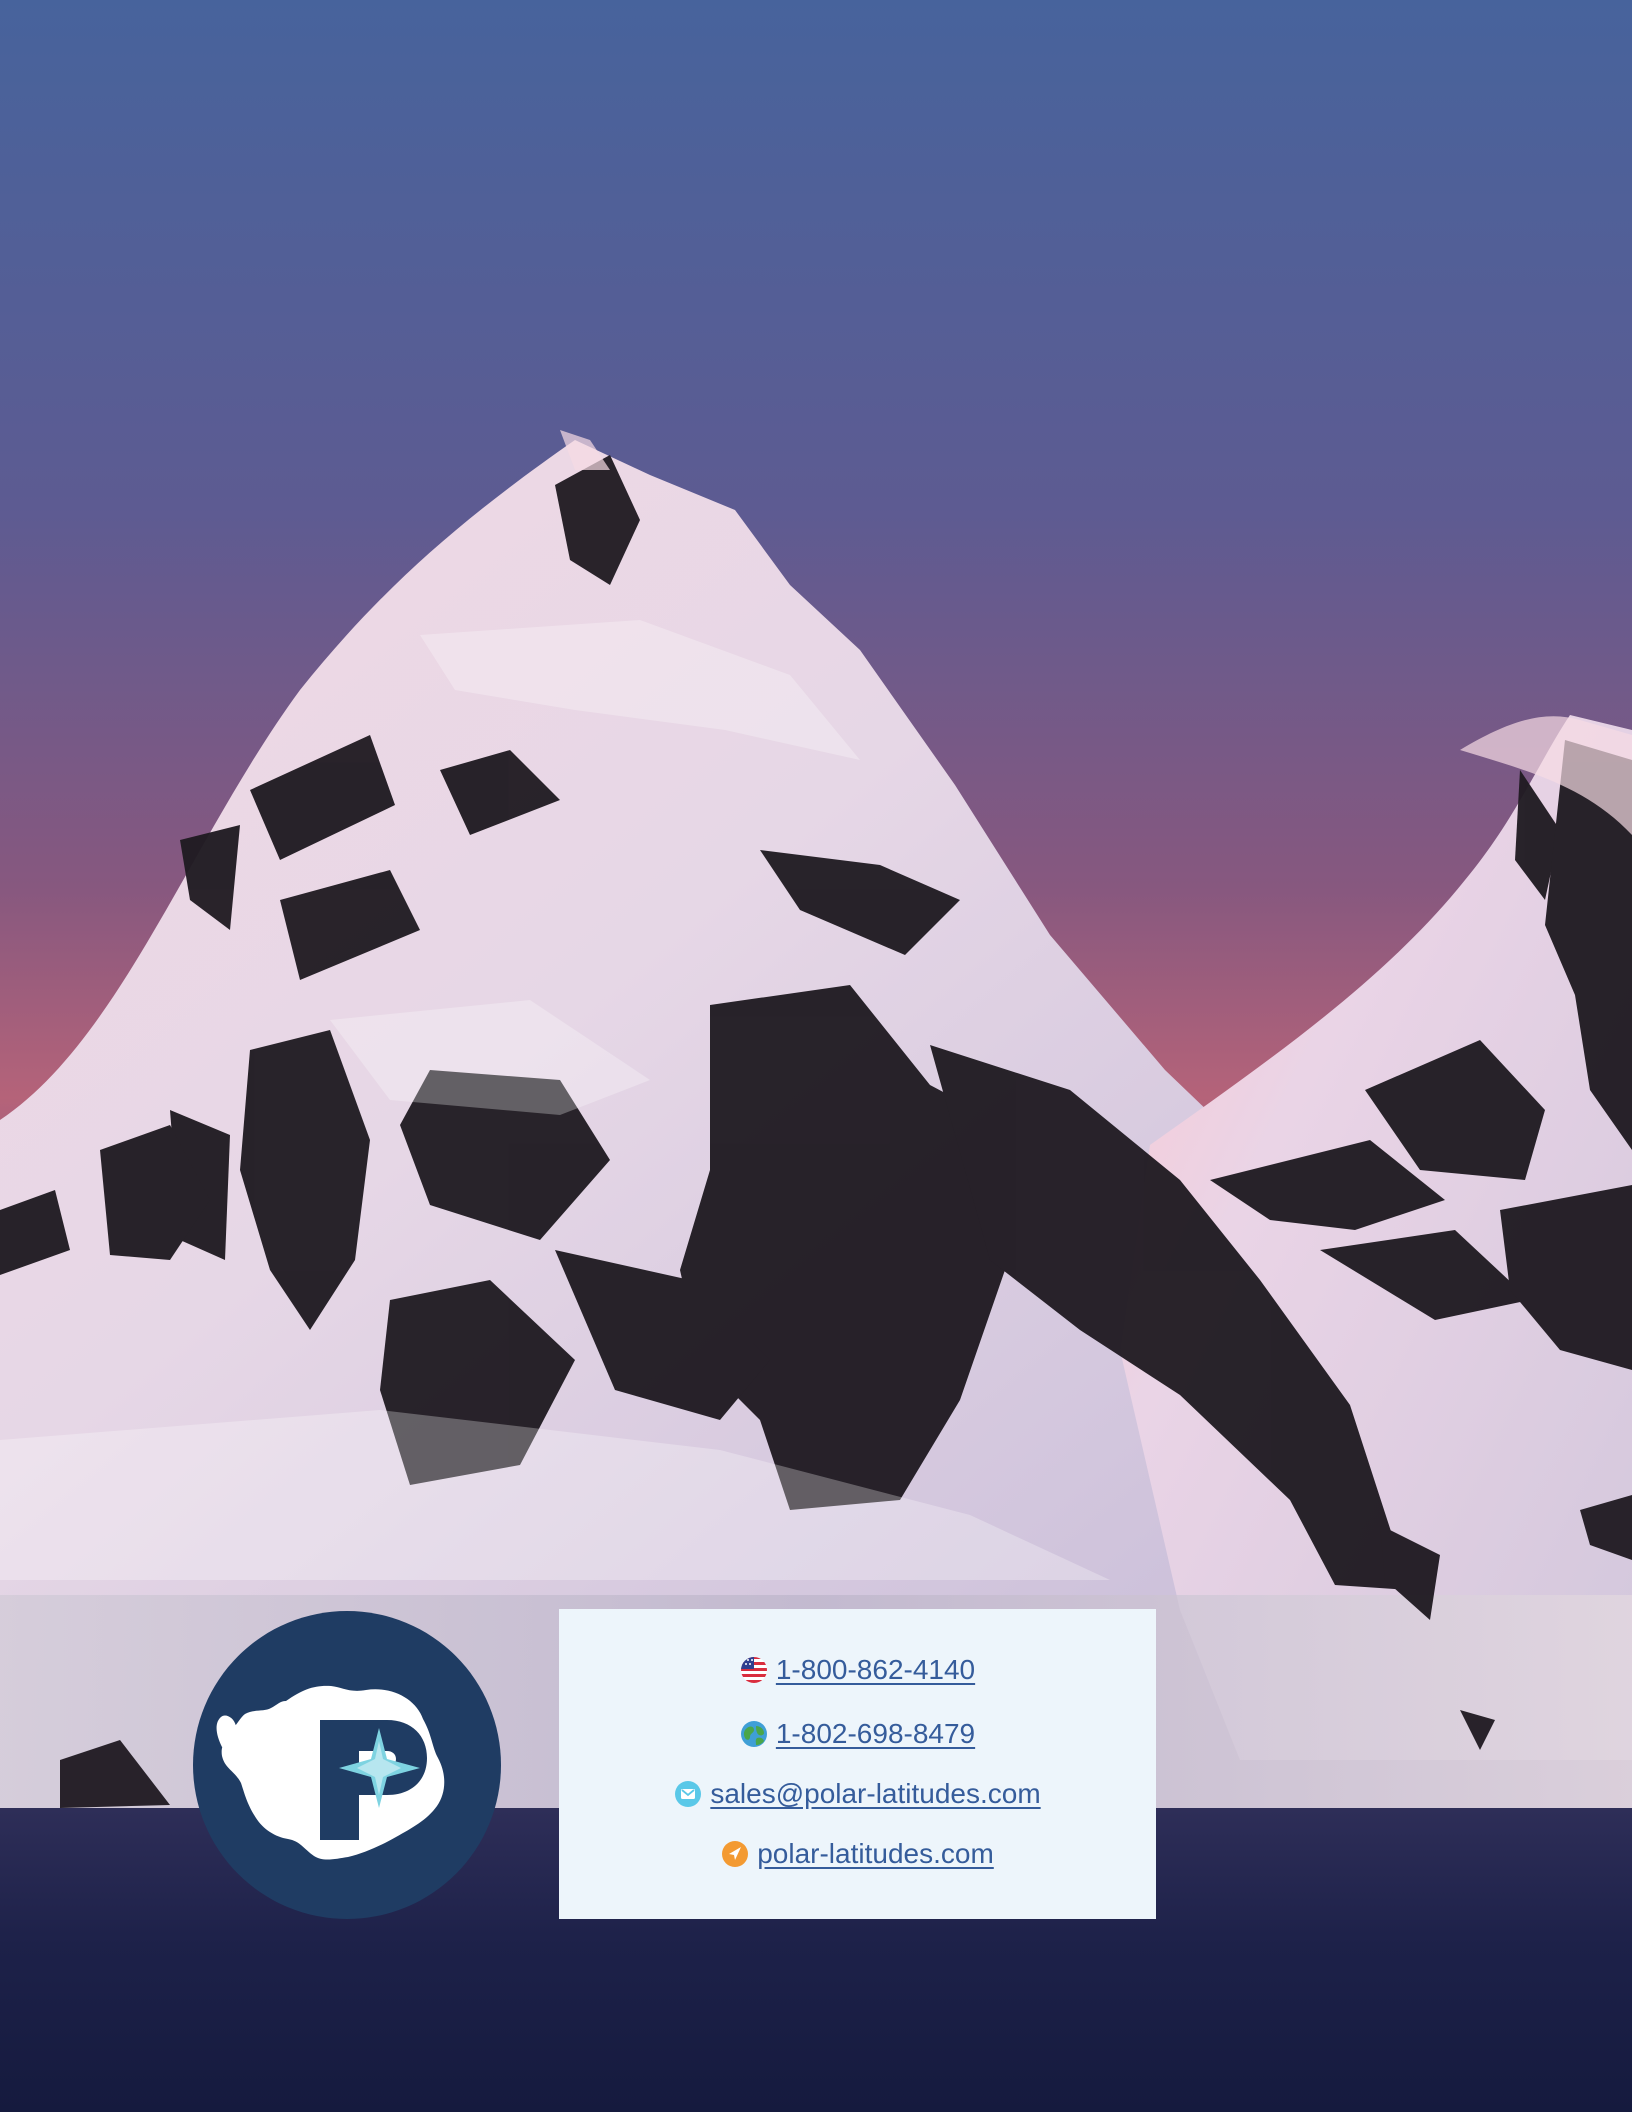 The height and width of the screenshot is (2112, 1632). I want to click on us-flag-icon, so click(753, 1670).